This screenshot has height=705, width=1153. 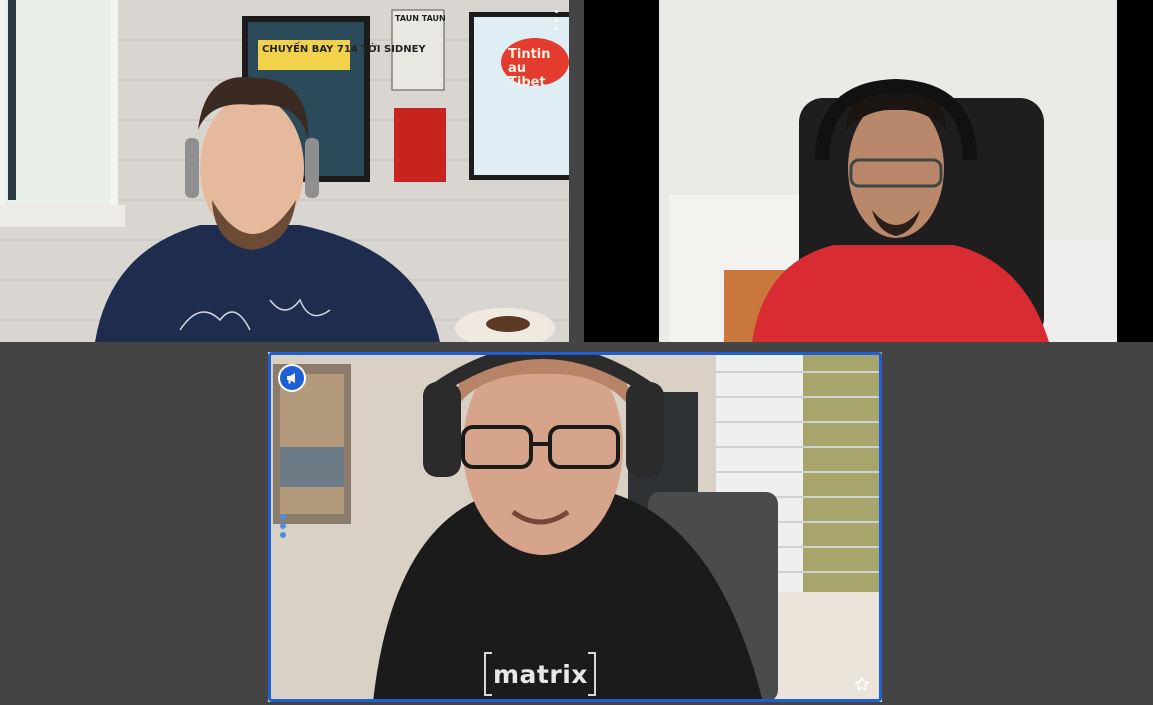 What do you see at coordinates (592, 674) in the screenshot?
I see `shirt-logo-bracket-right` at bounding box center [592, 674].